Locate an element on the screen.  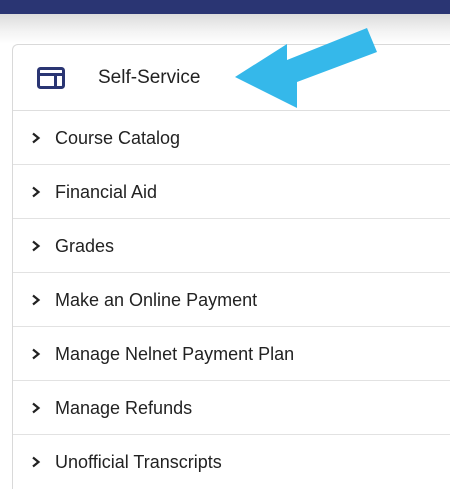
menu-item-label: Manage Nelnet Payment Plan is located at coordinates (175, 353).